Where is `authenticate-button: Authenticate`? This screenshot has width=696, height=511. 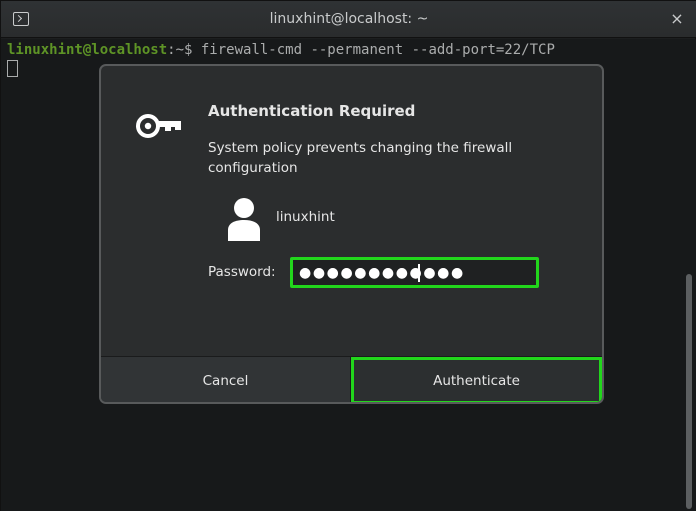
authenticate-button: Authenticate is located at coordinates (476, 379).